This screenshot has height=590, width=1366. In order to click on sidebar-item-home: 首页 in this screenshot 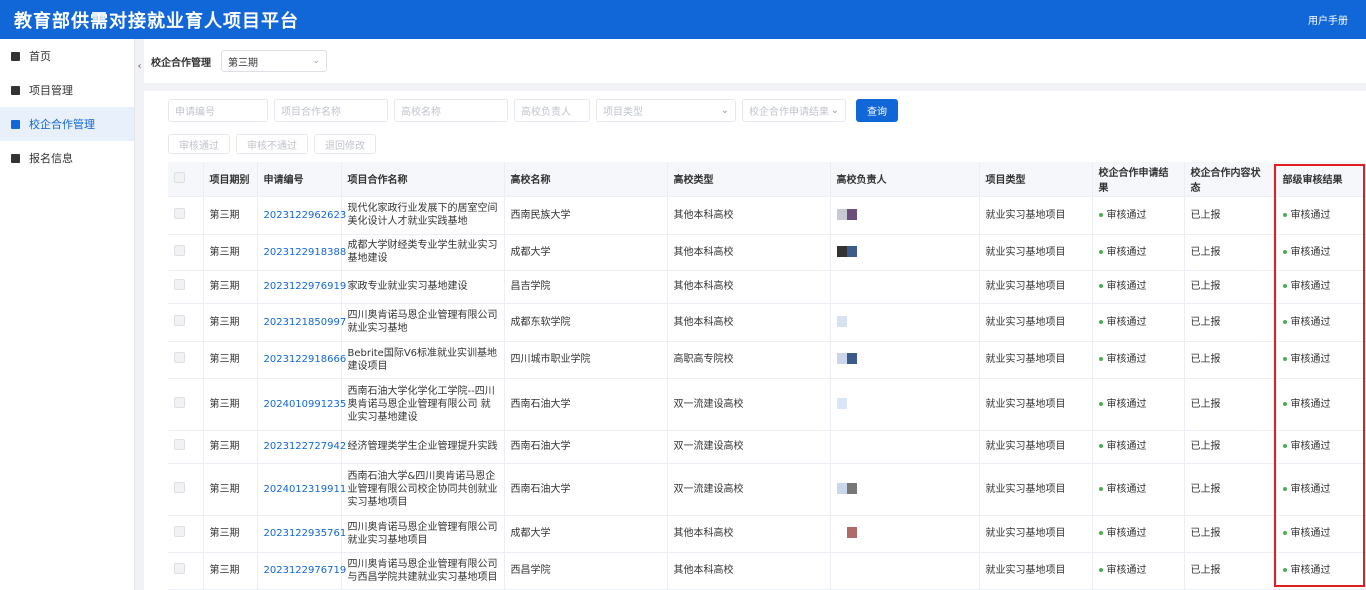, I will do `click(67, 56)`.